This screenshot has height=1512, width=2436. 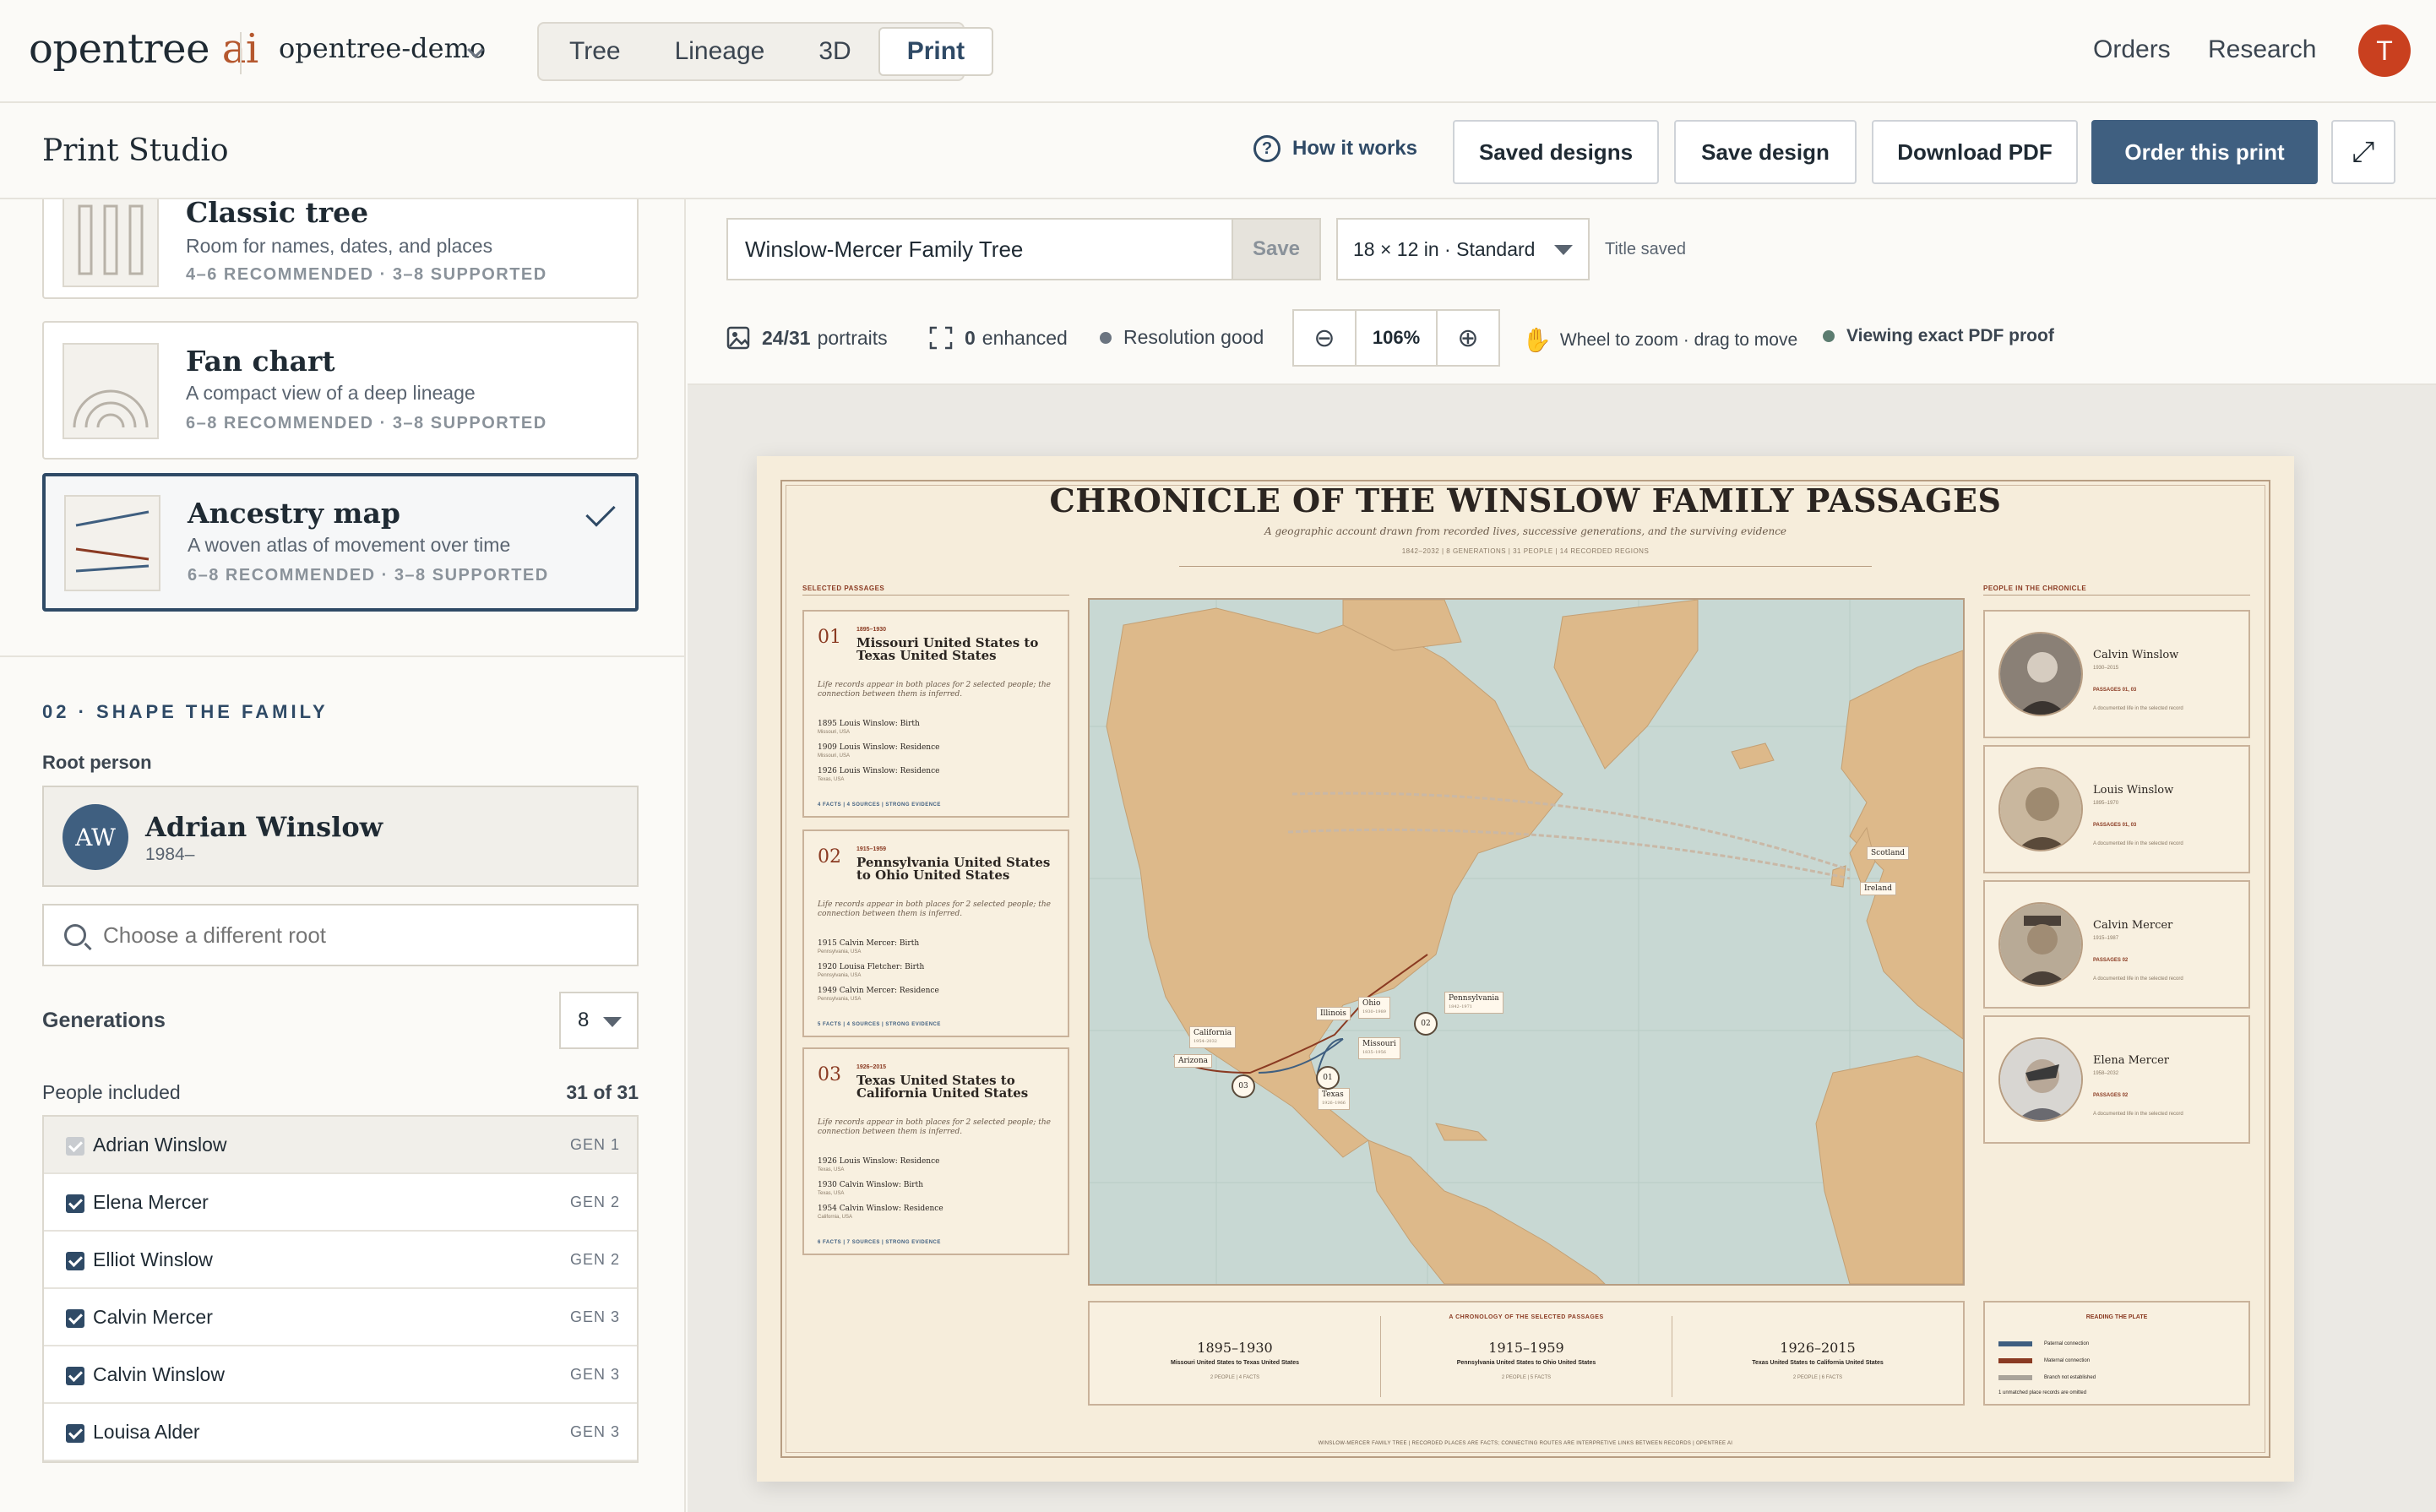 What do you see at coordinates (1537, 340) in the screenshot?
I see `hand-icon: ✋` at bounding box center [1537, 340].